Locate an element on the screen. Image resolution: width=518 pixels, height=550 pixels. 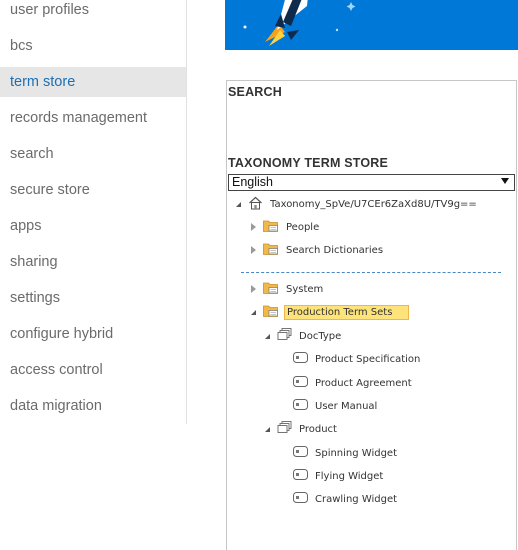
tree-node-term: Product Agreement is located at coordinates (353, 383).